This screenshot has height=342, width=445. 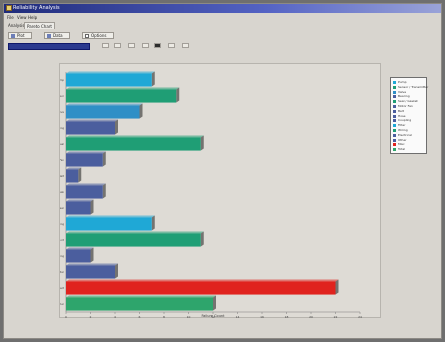 I want to click on title-bar: Reliability Analysis, so click(x=222, y=8).